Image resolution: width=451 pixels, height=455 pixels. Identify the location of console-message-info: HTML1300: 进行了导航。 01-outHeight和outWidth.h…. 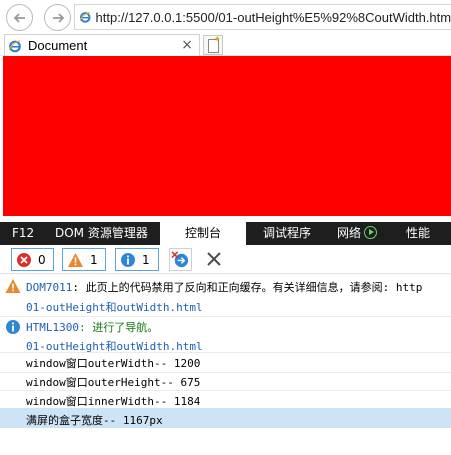
(225, 336).